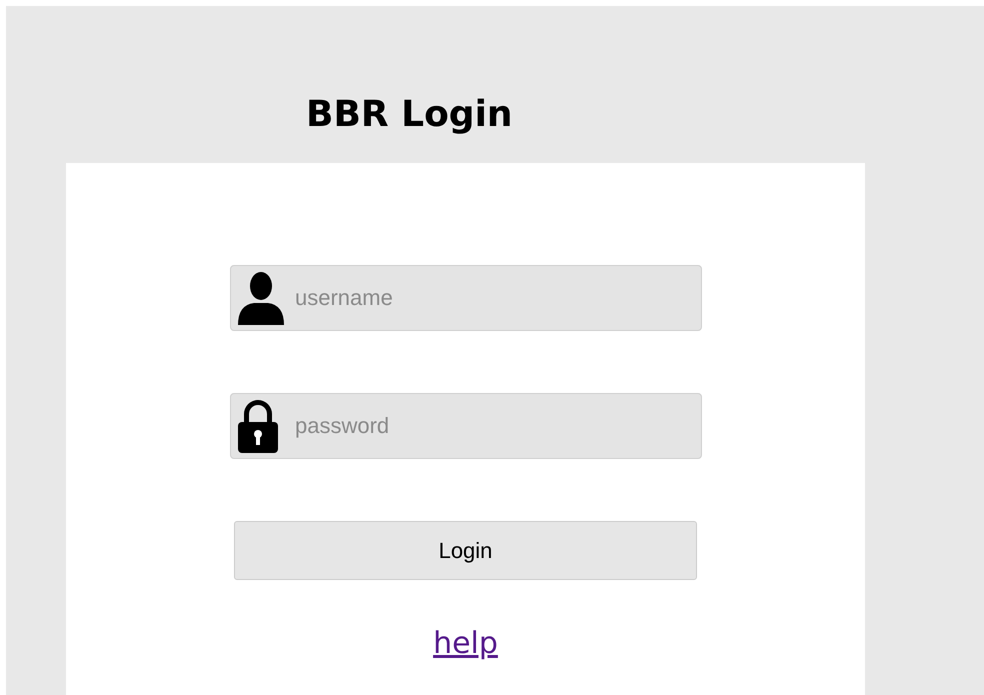 This screenshot has height=695, width=984. Describe the element at coordinates (465, 643) in the screenshot. I see `help-link: help` at that location.